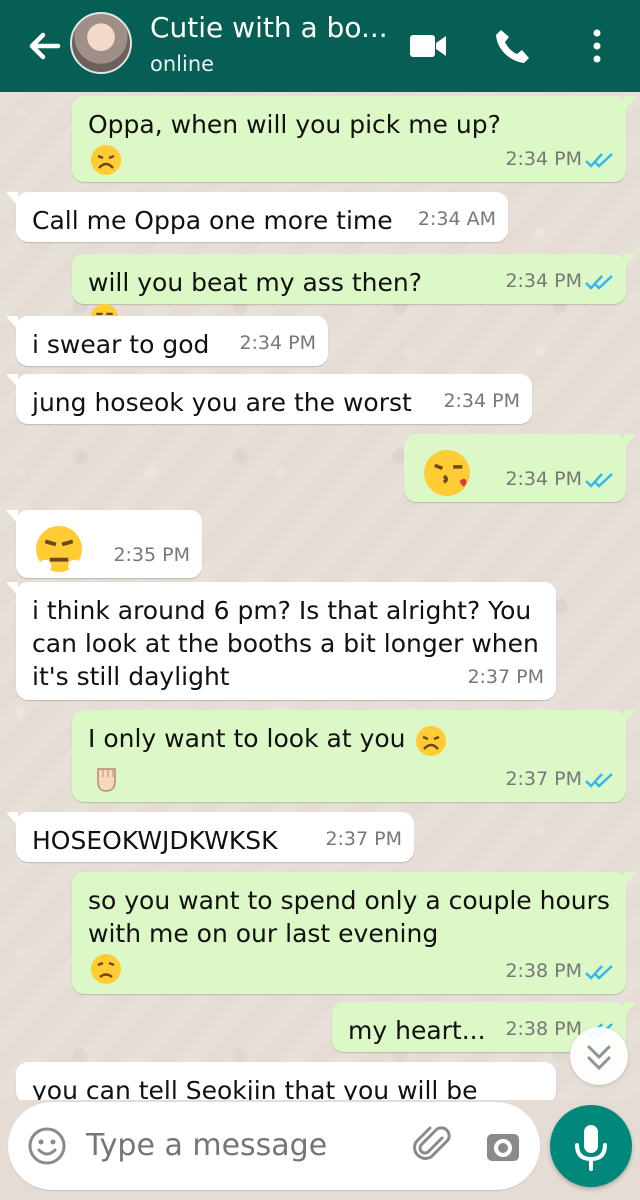 Image resolution: width=640 pixels, height=1200 pixels. Describe the element at coordinates (320, 46) in the screenshot. I see `chat-header: Cutie with a bo... online` at that location.